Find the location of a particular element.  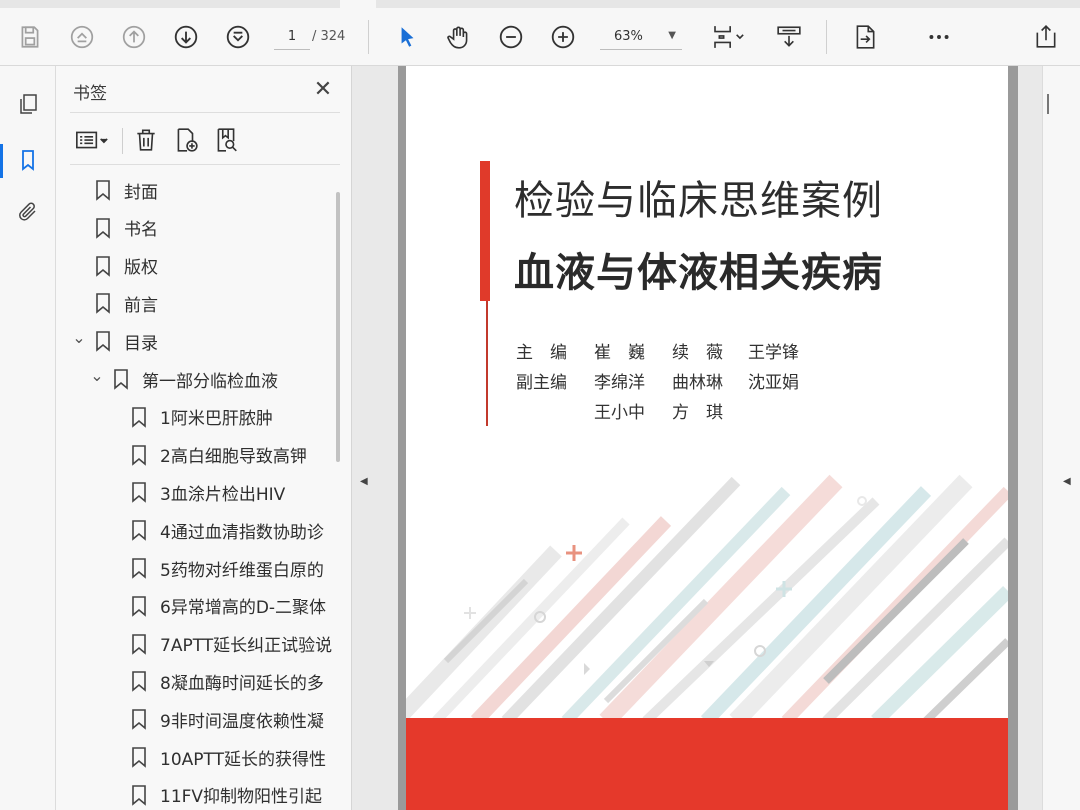

bookmark-item: ⌄ 第一部分临检血液 is located at coordinates (212, 379).